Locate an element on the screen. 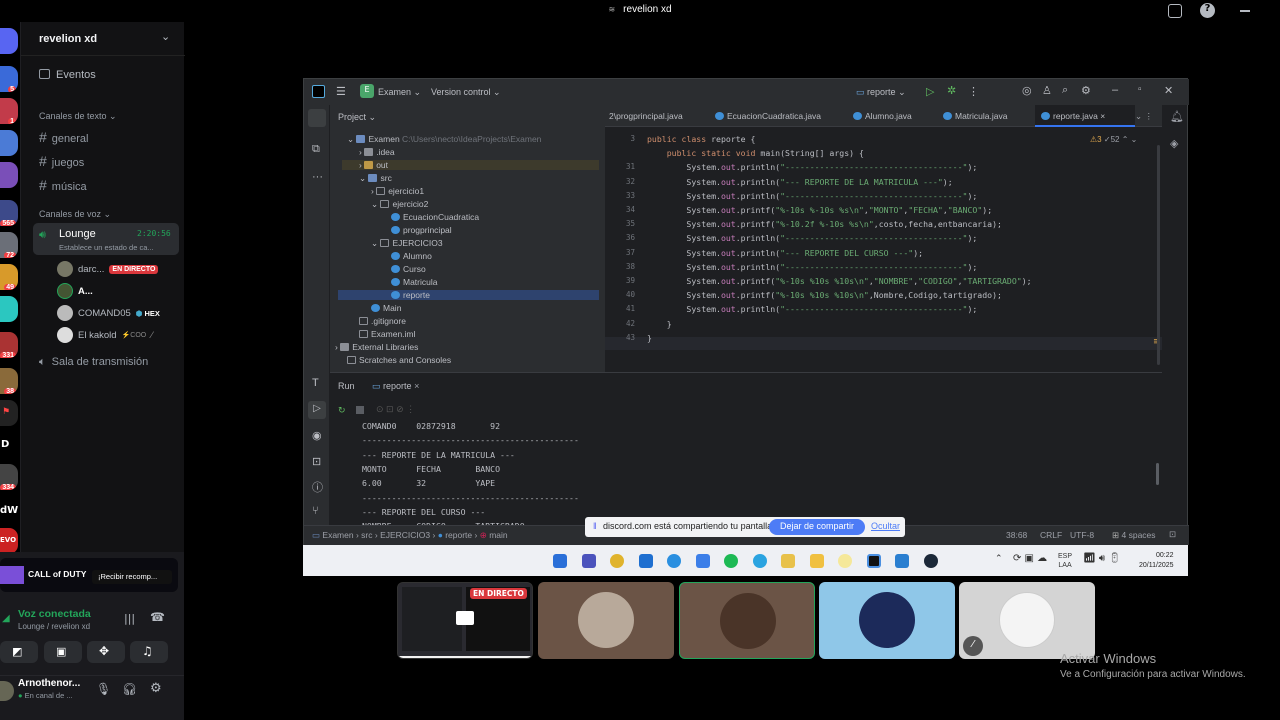 This screenshot has height=720, width=1280. tree-item: › External Libraries is located at coordinates (376, 347).